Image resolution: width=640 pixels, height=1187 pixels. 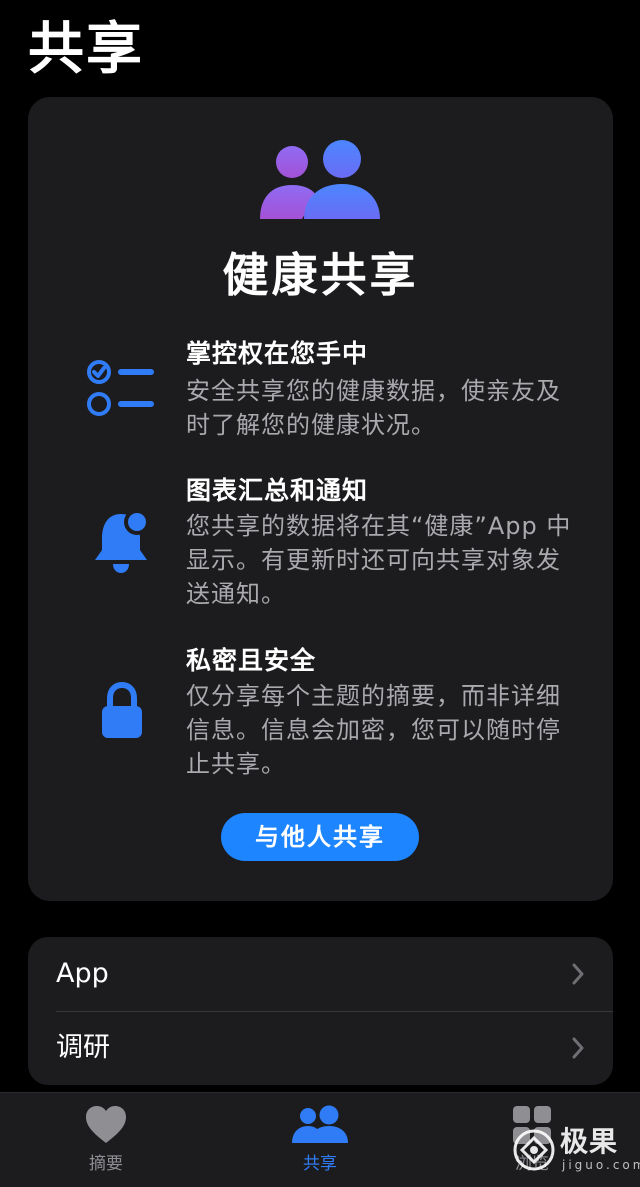 I want to click on checklist-icon, so click(x=120, y=388).